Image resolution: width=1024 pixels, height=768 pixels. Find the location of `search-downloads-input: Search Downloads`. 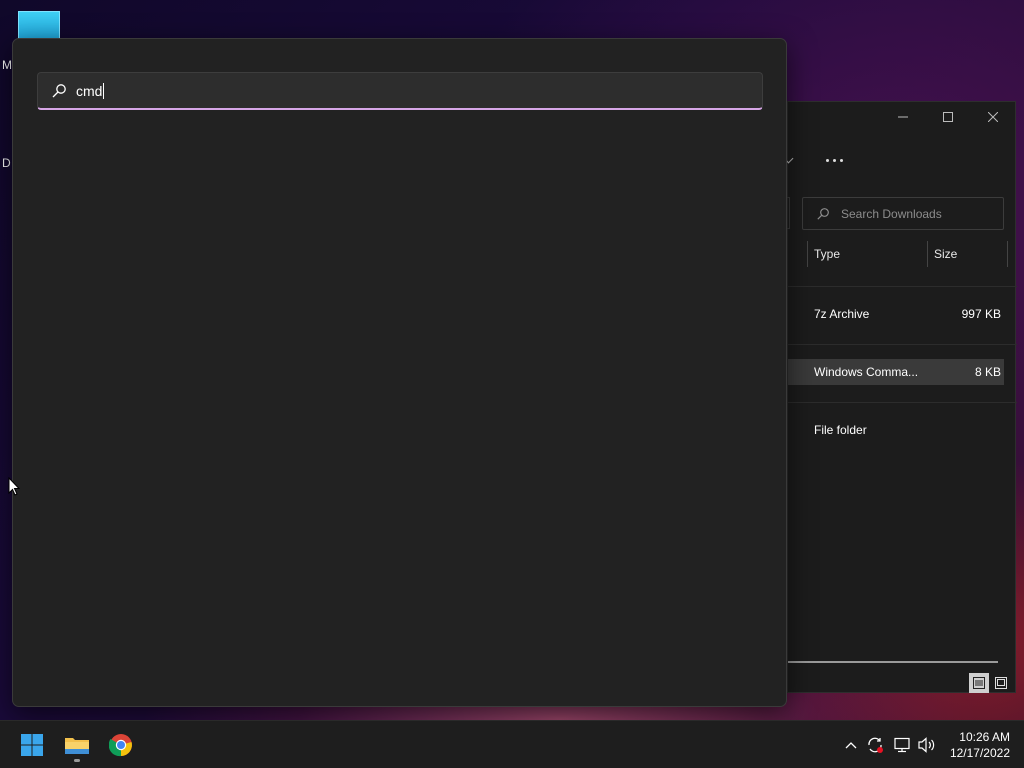

search-downloads-input: Search Downloads is located at coordinates (903, 213).